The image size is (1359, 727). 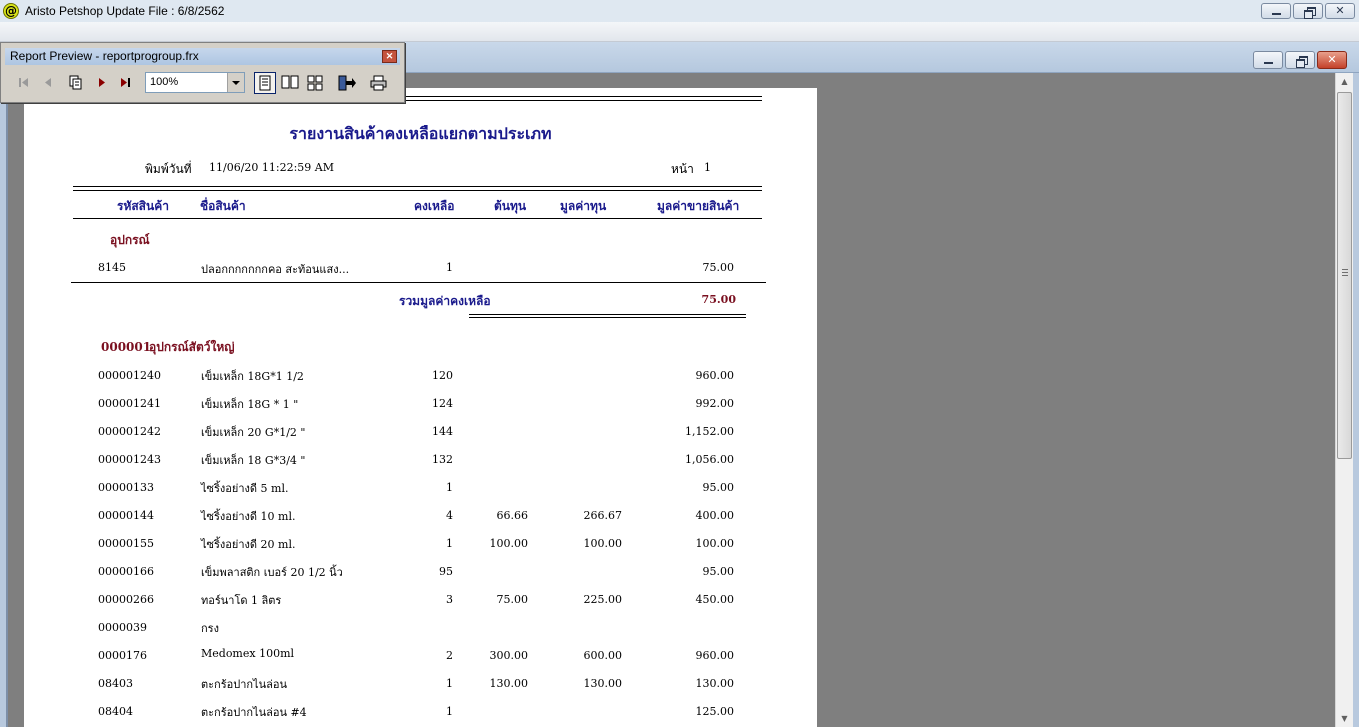 What do you see at coordinates (265, 83) in the screenshot?
I see `one-page-button` at bounding box center [265, 83].